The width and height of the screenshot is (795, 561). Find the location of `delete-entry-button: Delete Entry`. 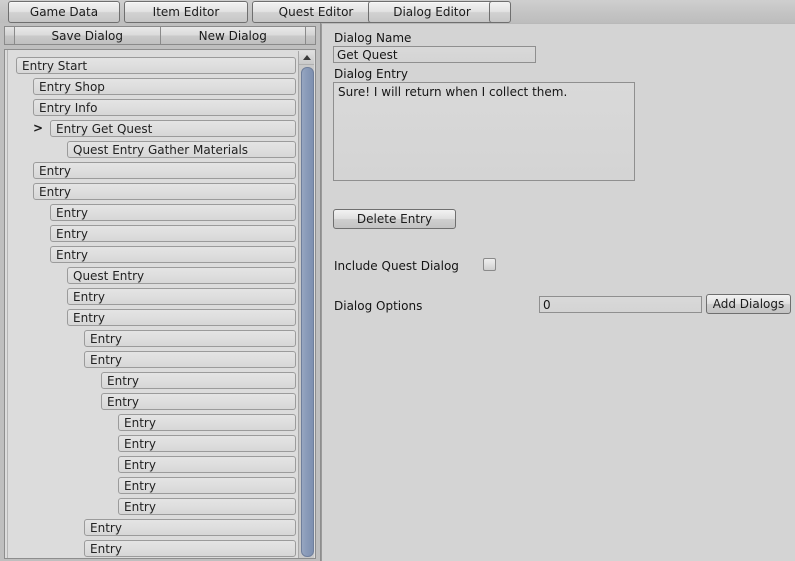

delete-entry-button: Delete Entry is located at coordinates (394, 219).